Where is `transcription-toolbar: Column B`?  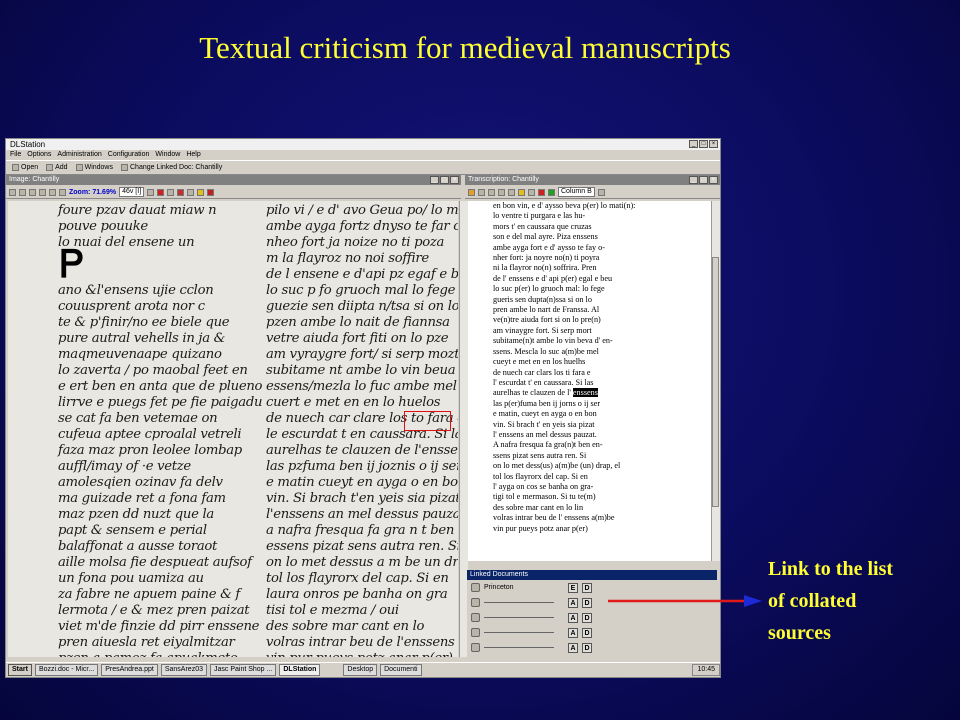 transcription-toolbar: Column B is located at coordinates (592, 192).